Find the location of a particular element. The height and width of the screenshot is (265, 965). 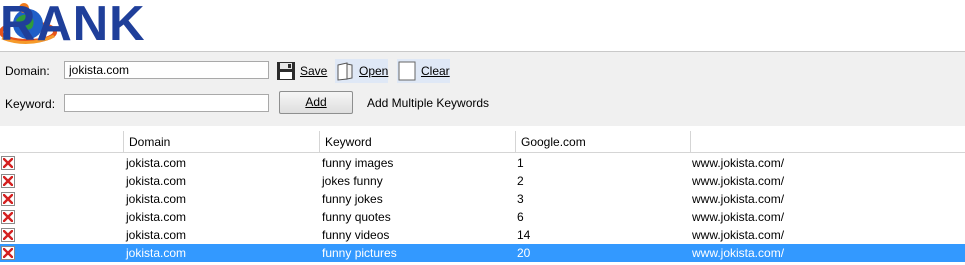

domain-label: Domain: is located at coordinates (27, 71).